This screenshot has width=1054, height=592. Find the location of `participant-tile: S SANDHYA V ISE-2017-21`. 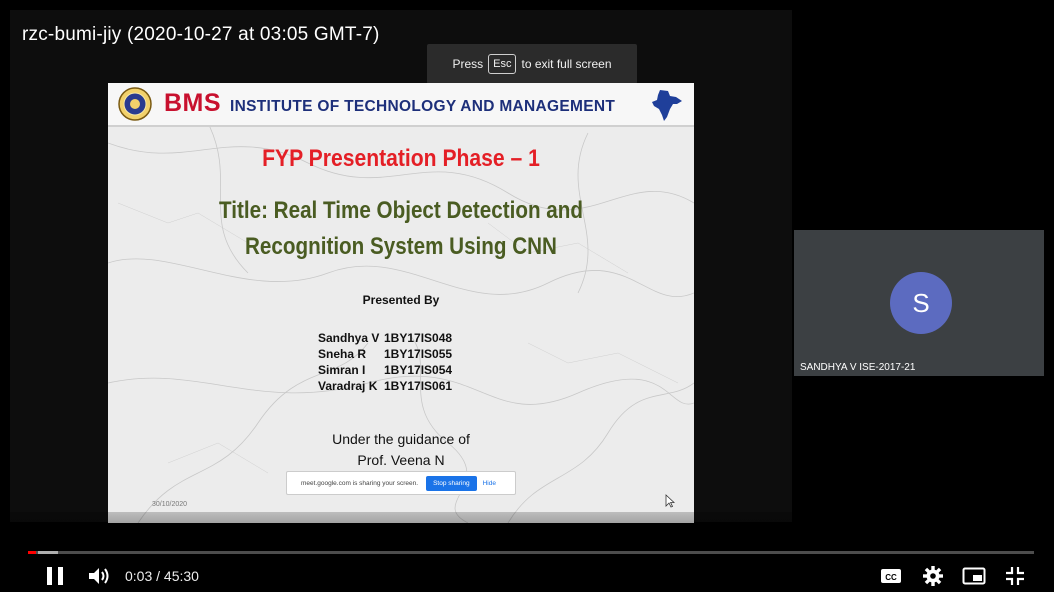

participant-tile: S SANDHYA V ISE-2017-21 is located at coordinates (919, 303).